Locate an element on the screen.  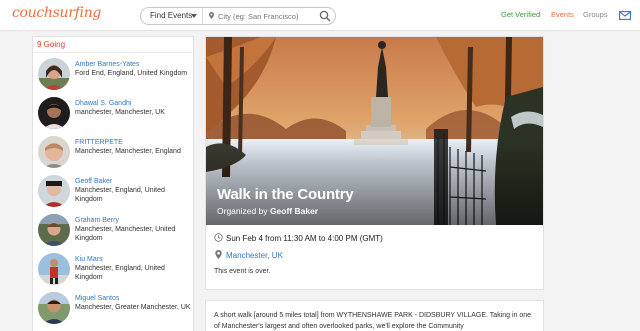
event-datetime: Sun Feb 4 from 11:30 AM to 4:00 PM (GMT) is located at coordinates (304, 238).